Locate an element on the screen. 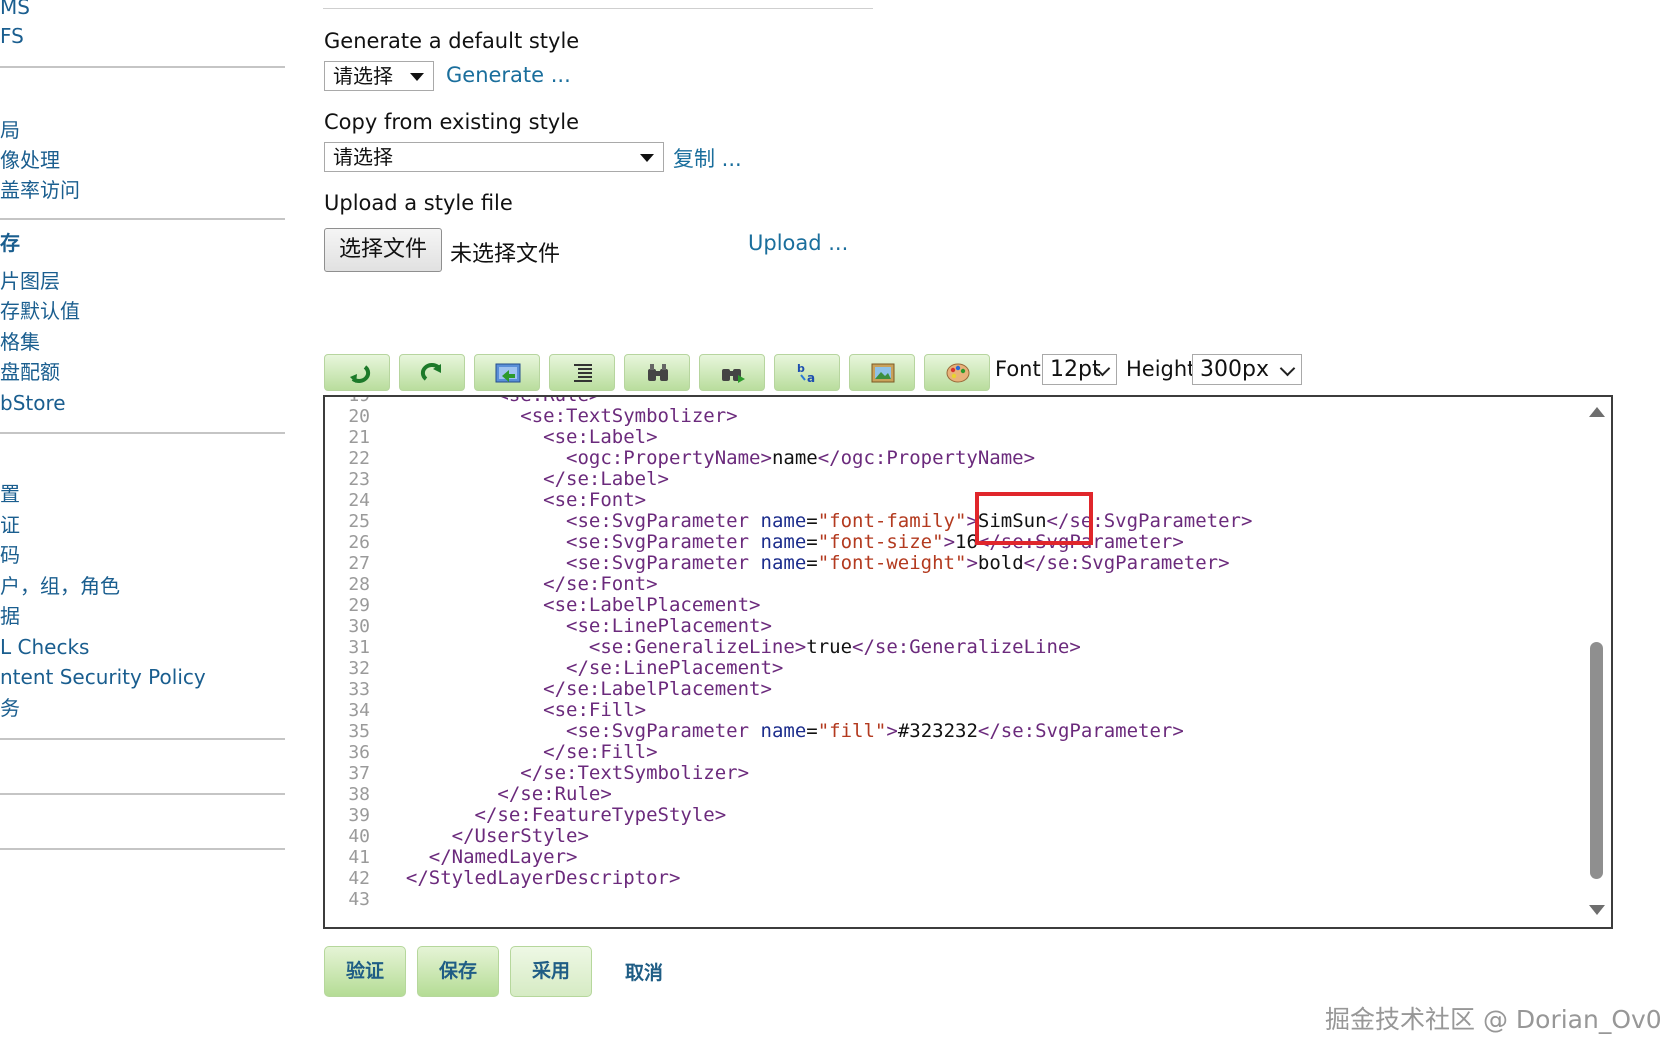 This screenshot has width=1680, height=1058. generate-style-select: 请选择 is located at coordinates (379, 76).